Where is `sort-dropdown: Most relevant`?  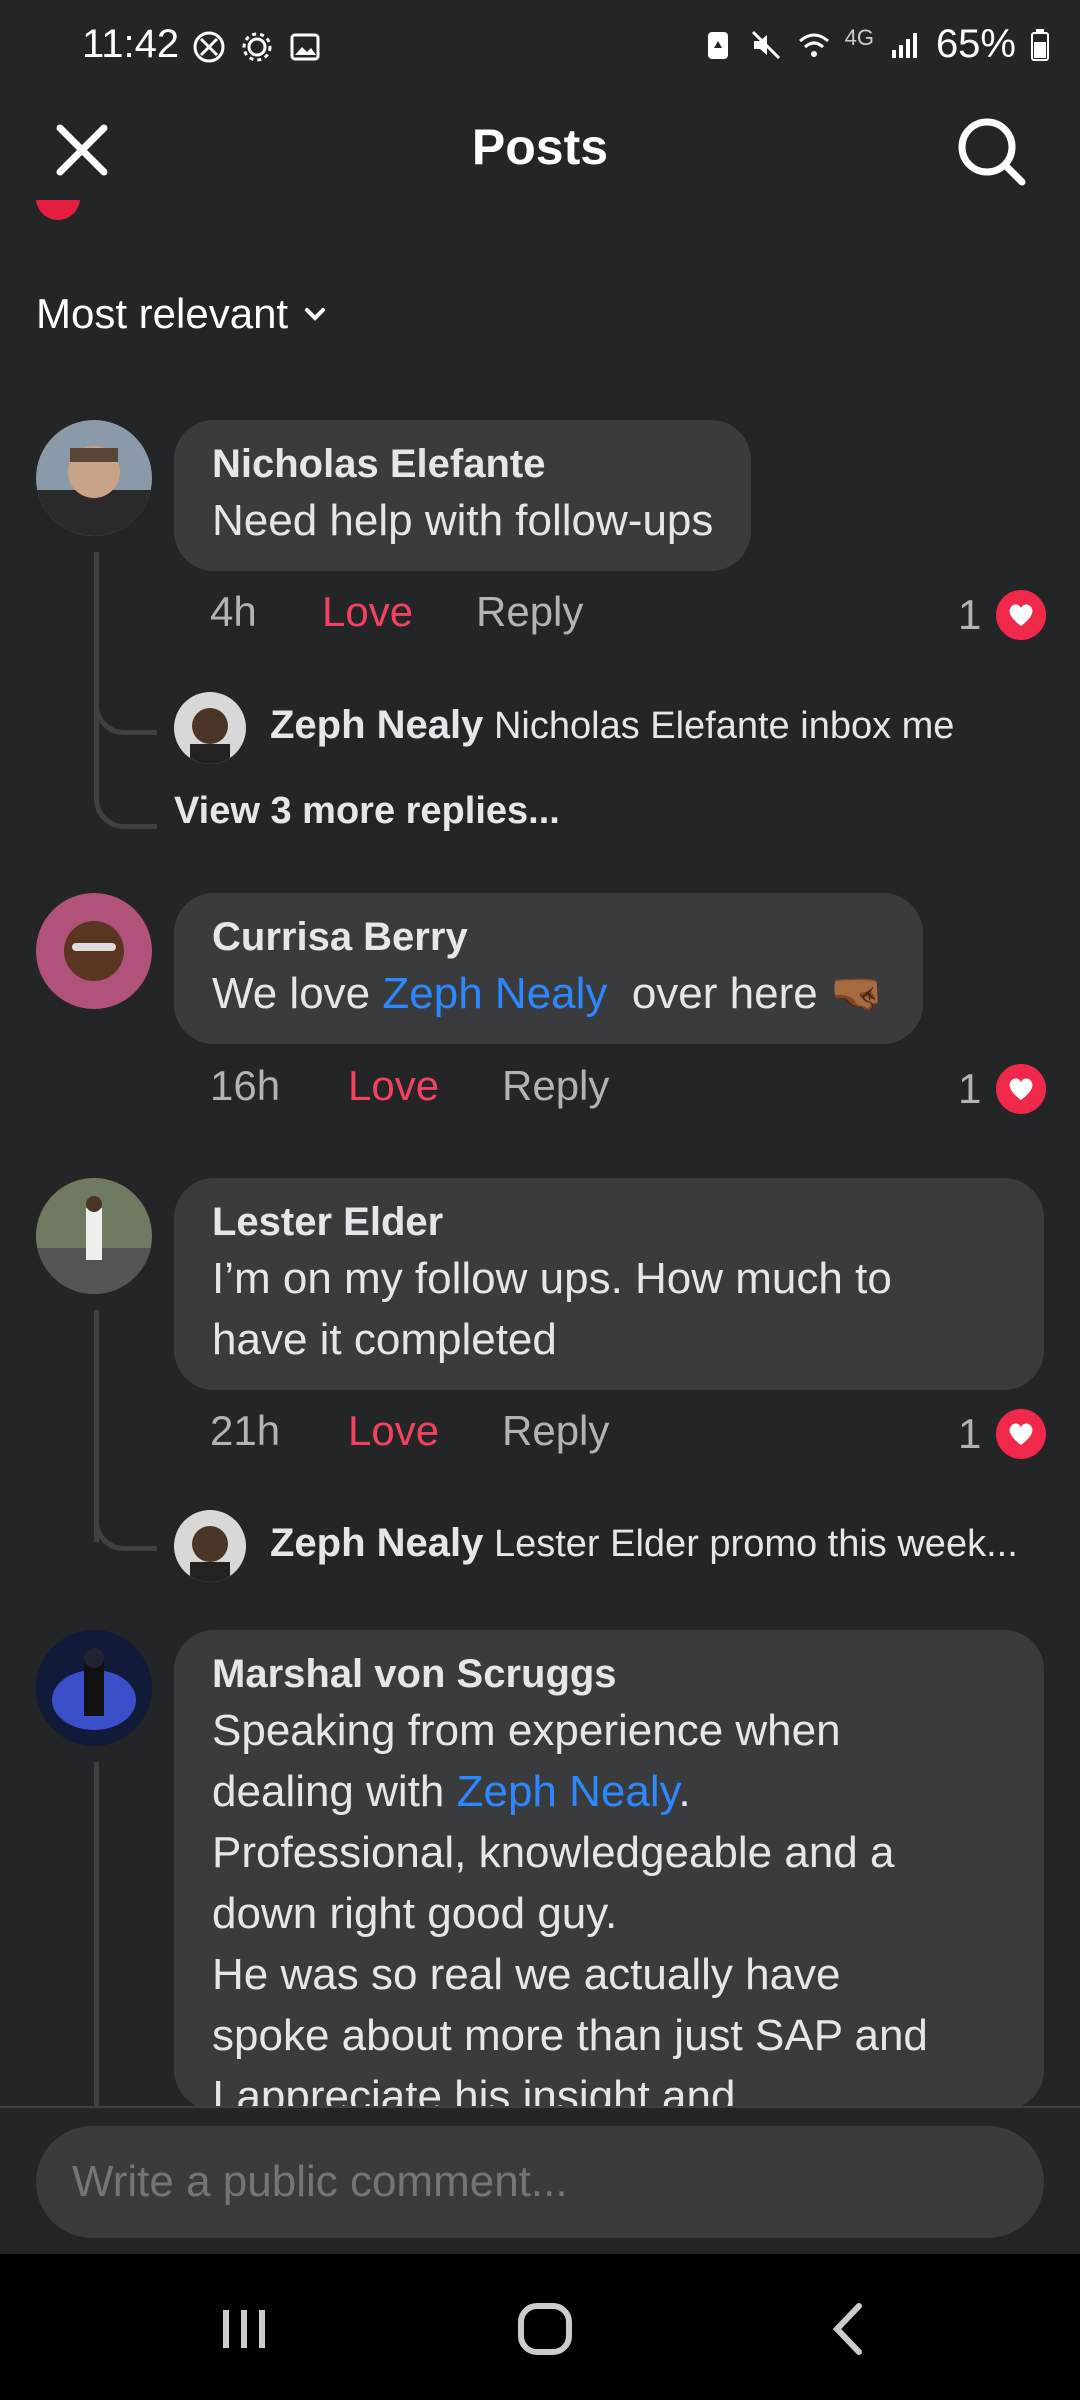
sort-dropdown: Most relevant is located at coordinates (182, 314).